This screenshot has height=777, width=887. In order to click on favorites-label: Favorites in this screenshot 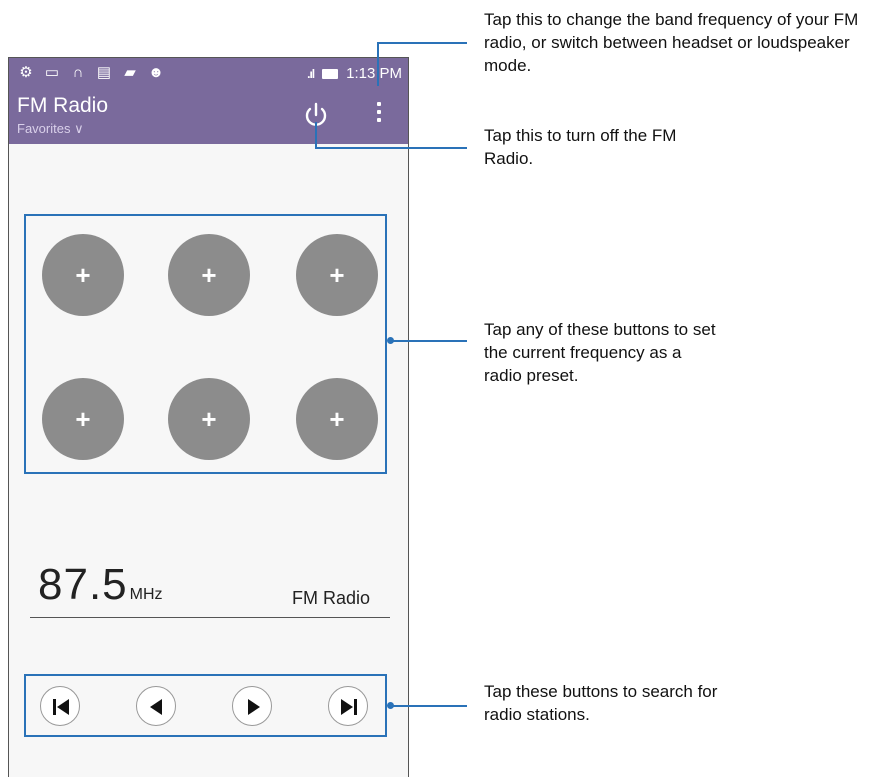, I will do `click(44, 128)`.